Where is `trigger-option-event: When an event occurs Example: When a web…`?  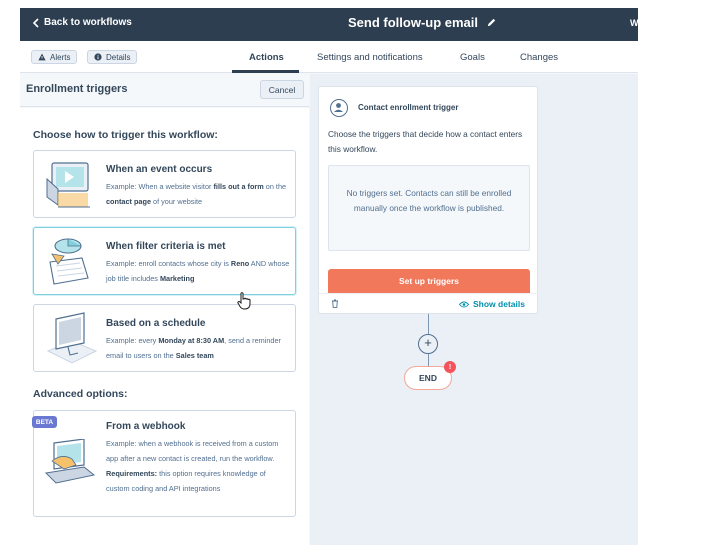
trigger-option-event: When an event occurs Example: When a web… is located at coordinates (164, 184).